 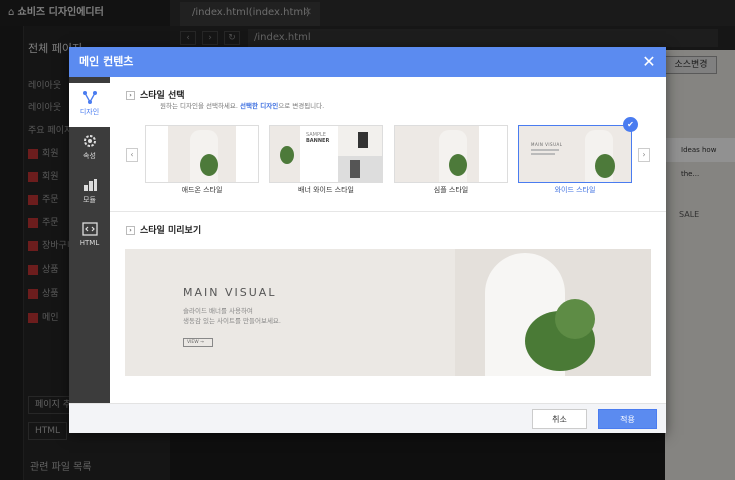 What do you see at coordinates (89, 112) in the screenshot?
I see `sidebar-item-label: 디자인` at bounding box center [89, 112].